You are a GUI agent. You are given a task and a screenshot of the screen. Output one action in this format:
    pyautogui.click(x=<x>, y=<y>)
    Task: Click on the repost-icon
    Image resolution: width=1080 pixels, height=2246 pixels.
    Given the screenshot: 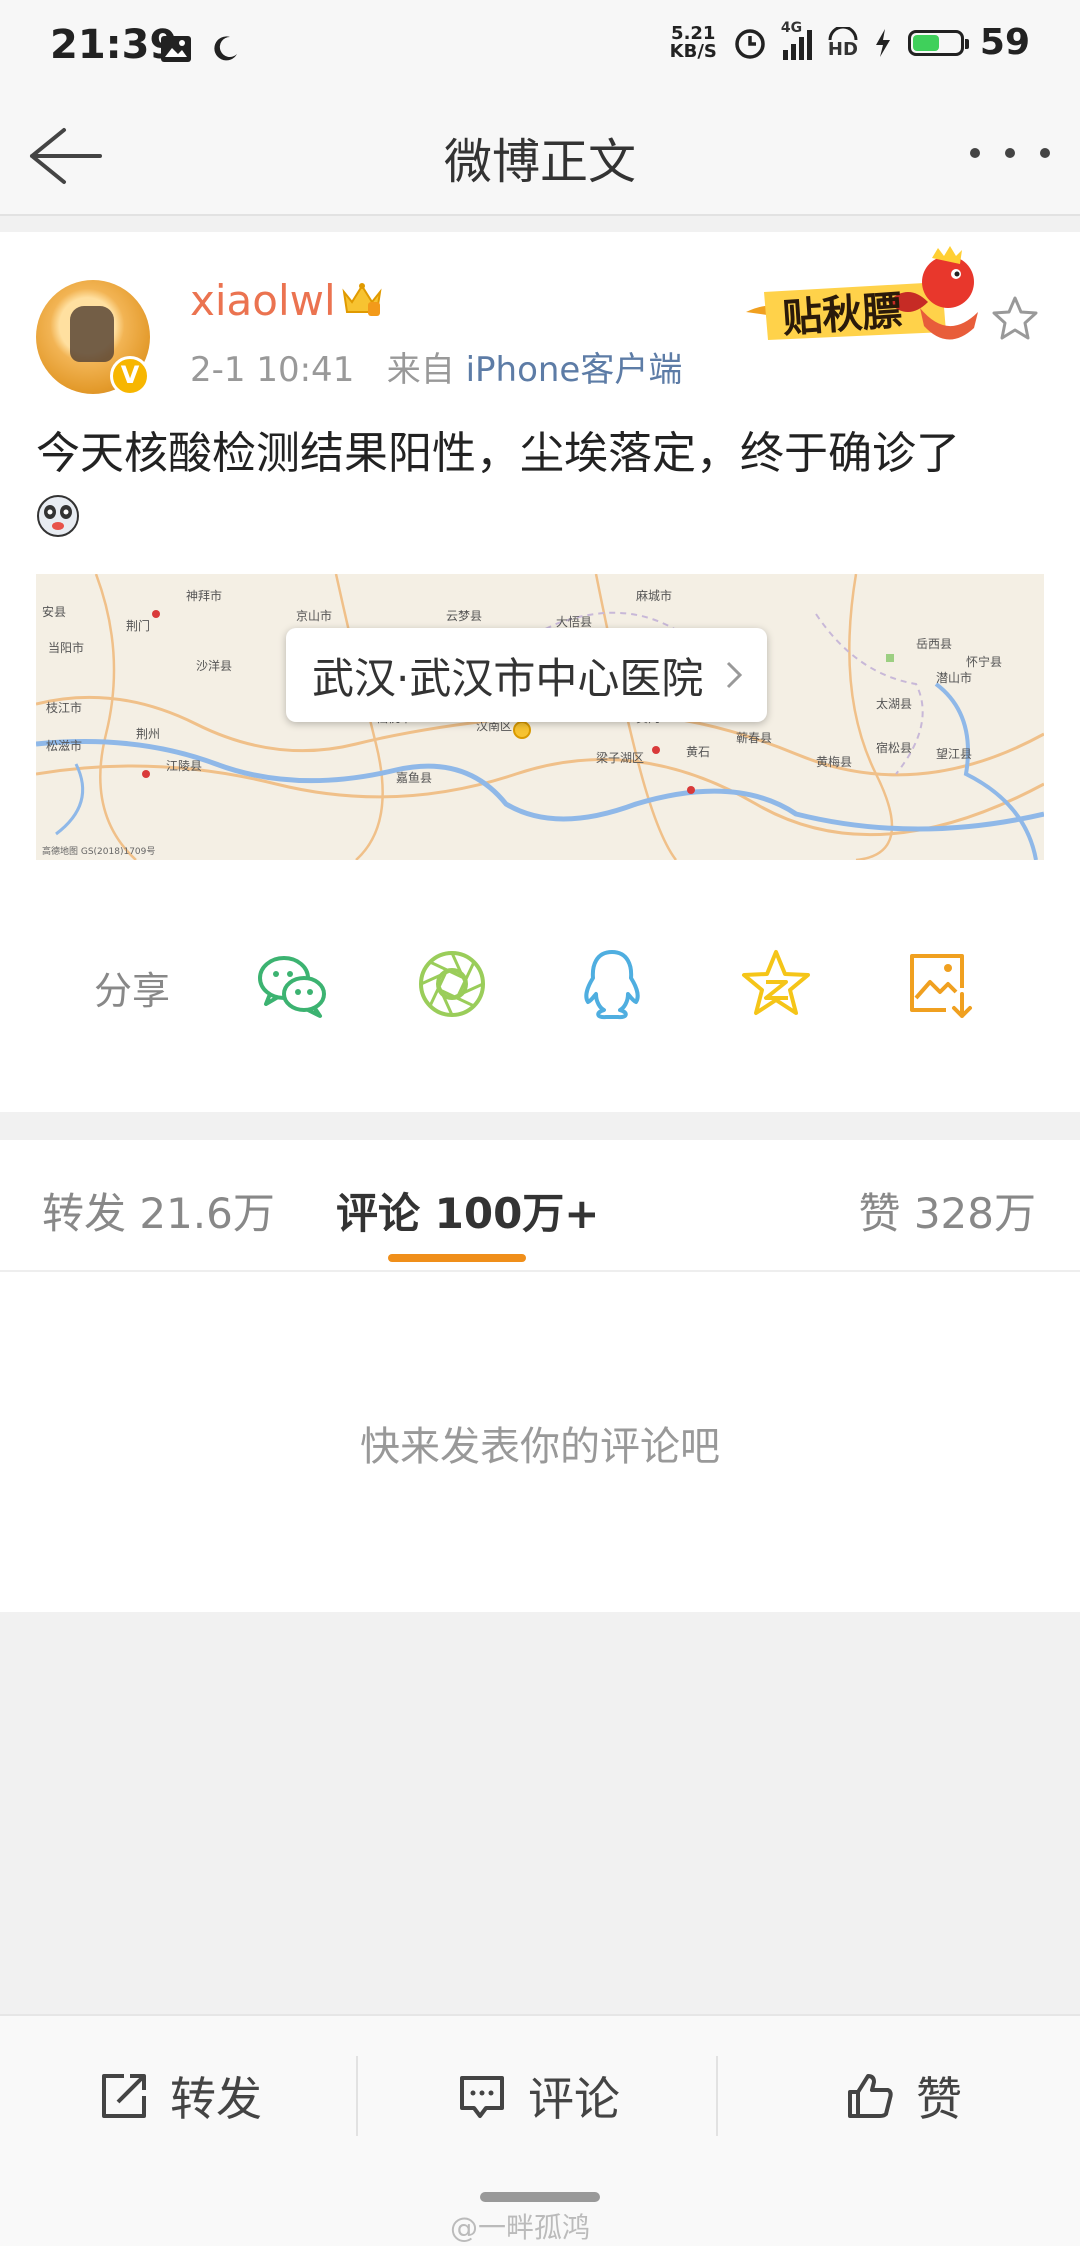 What is the action you would take?
    pyautogui.click(x=124, y=2096)
    